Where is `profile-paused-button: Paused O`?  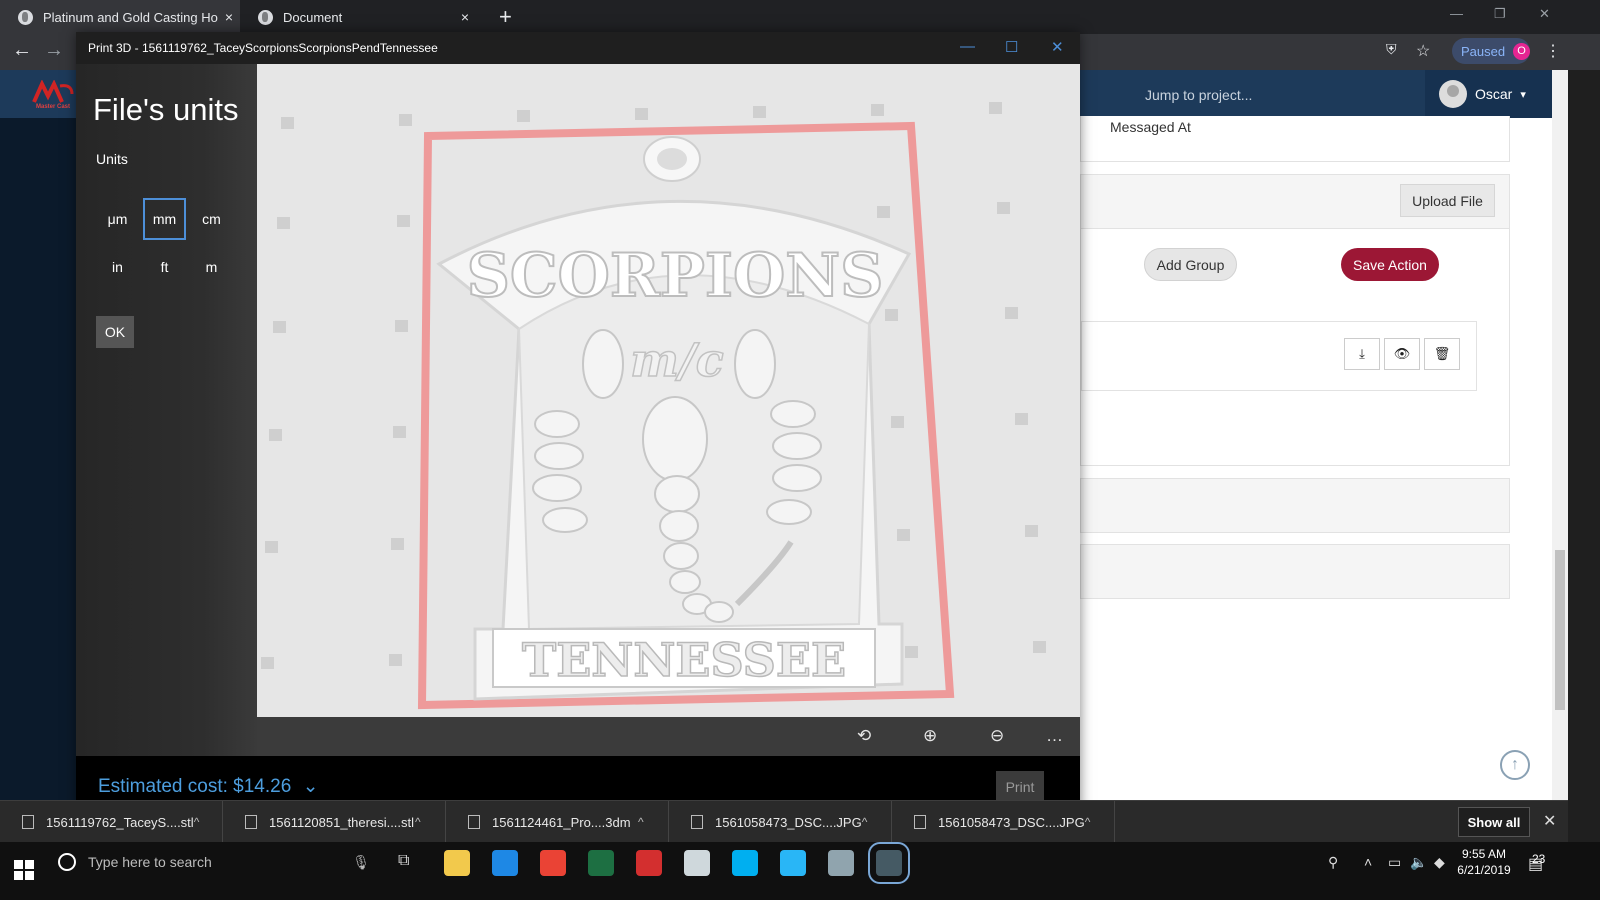 profile-paused-button: Paused O is located at coordinates (1491, 51).